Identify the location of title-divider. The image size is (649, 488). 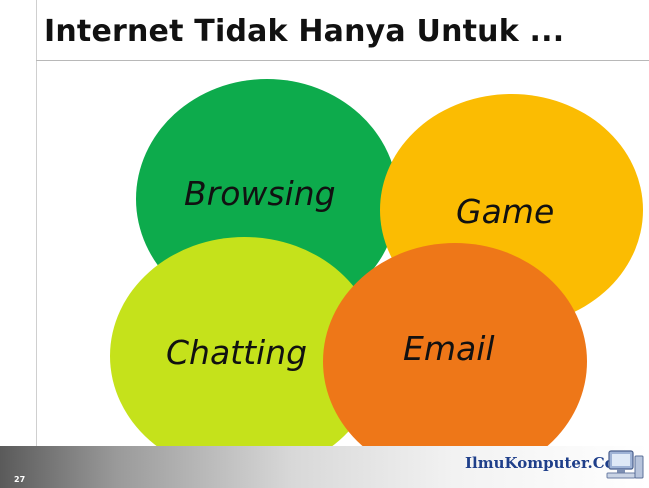
(342, 60).